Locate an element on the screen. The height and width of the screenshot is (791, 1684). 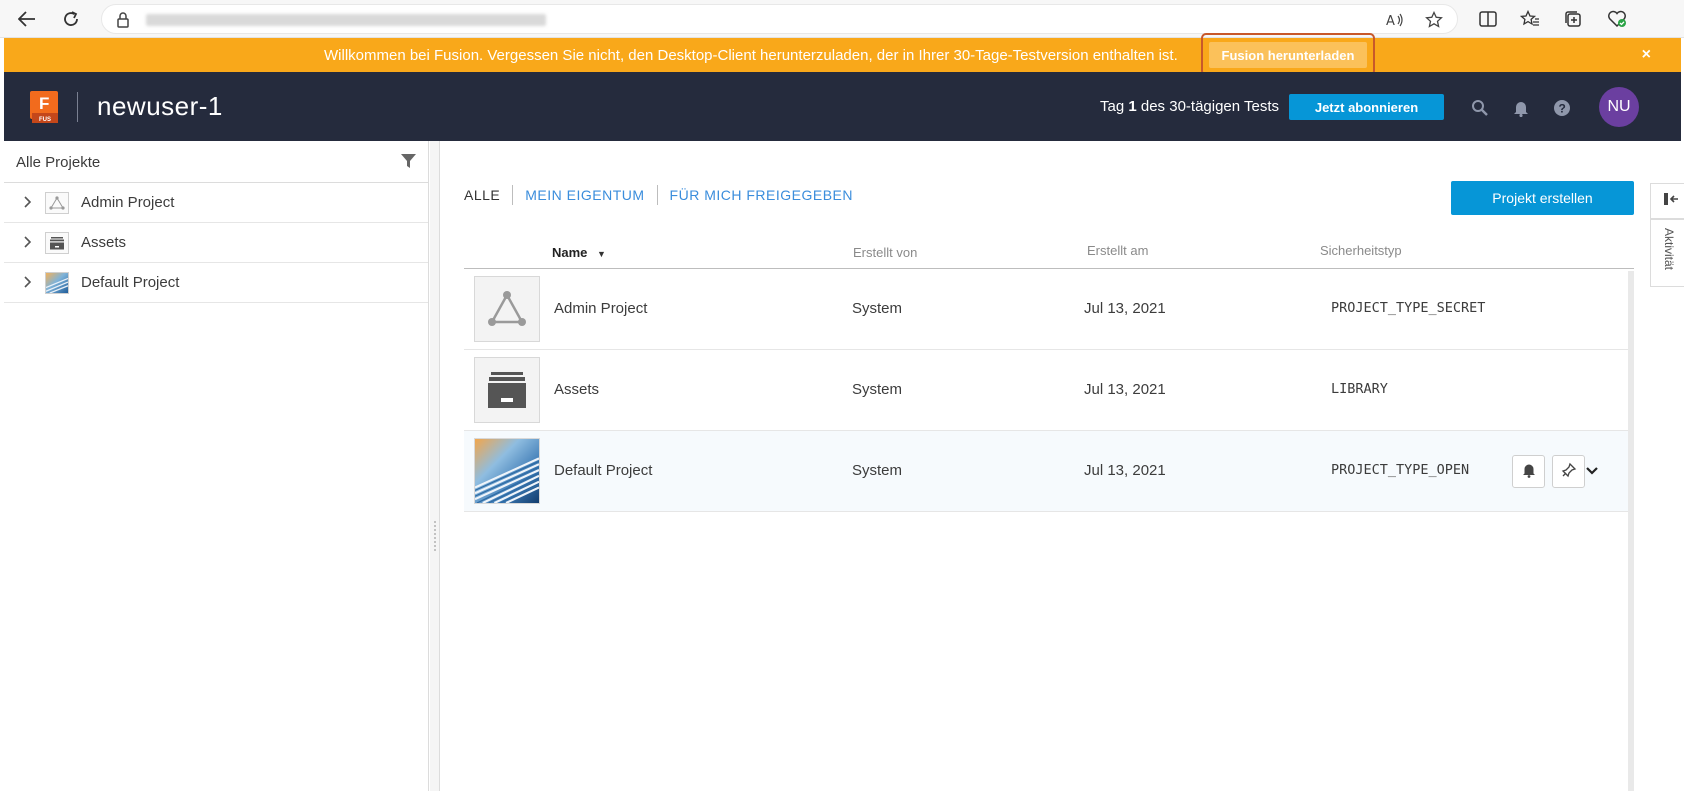
sidebar-item-assets: Assets is located at coordinates (216, 243).